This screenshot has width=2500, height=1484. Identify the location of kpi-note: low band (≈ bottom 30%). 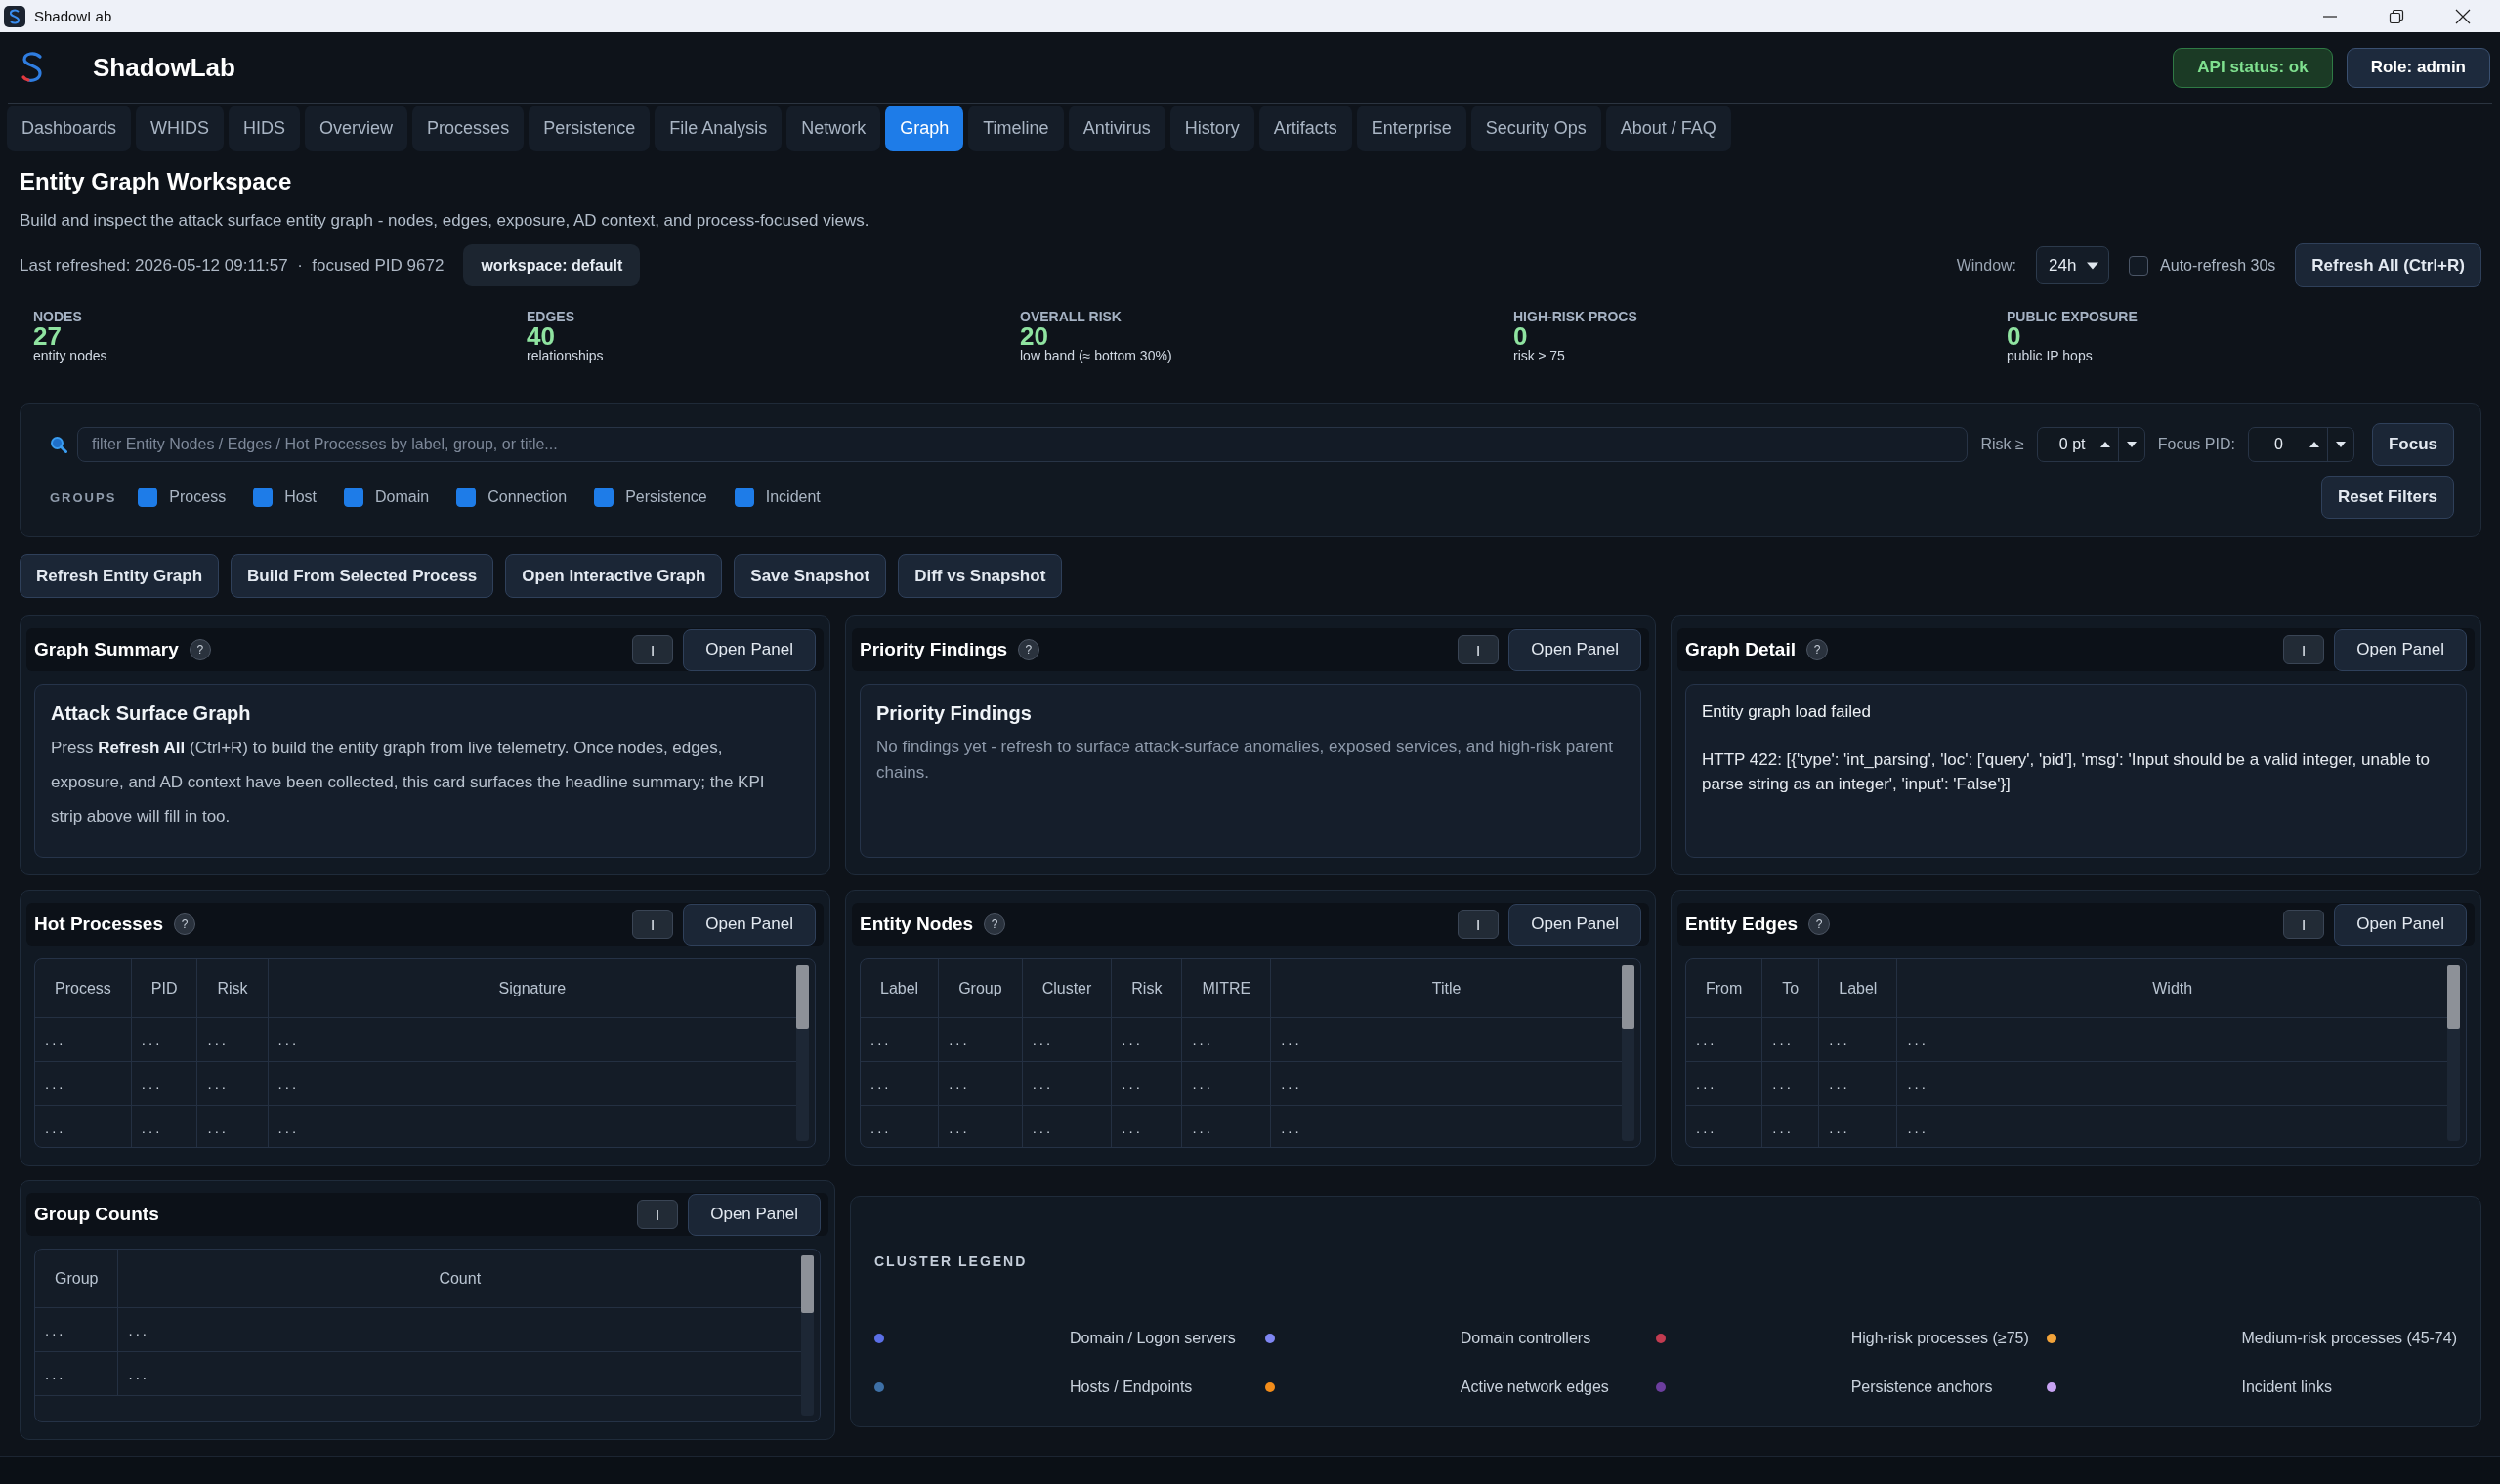
(1096, 356).